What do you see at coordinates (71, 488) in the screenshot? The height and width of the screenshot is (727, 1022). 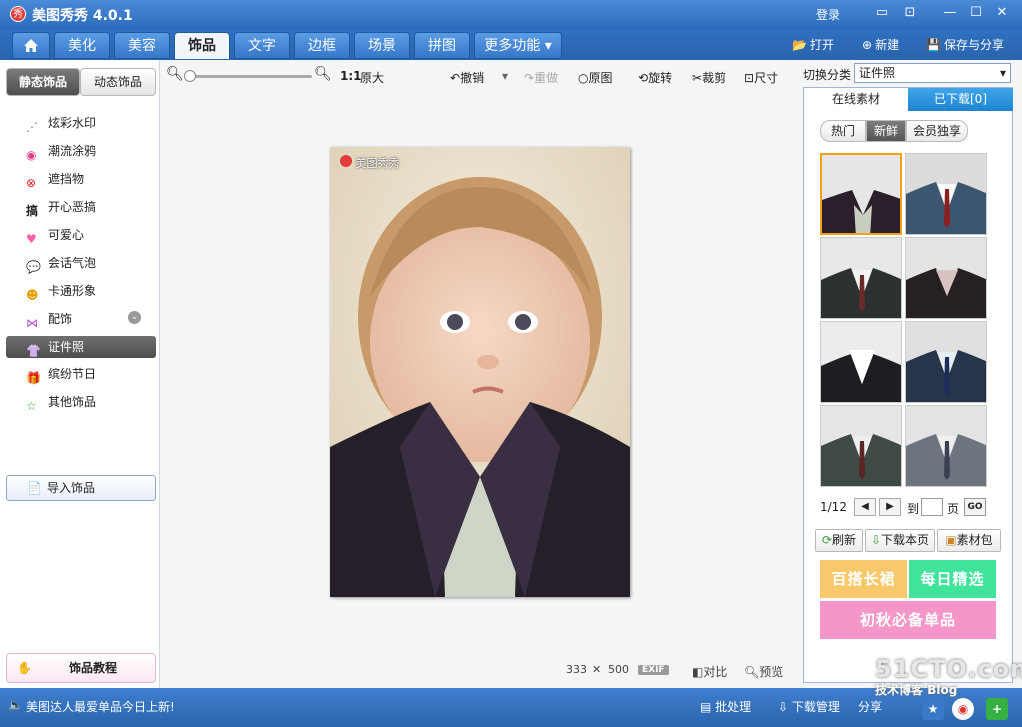 I see `import-label: 导入饰品` at bounding box center [71, 488].